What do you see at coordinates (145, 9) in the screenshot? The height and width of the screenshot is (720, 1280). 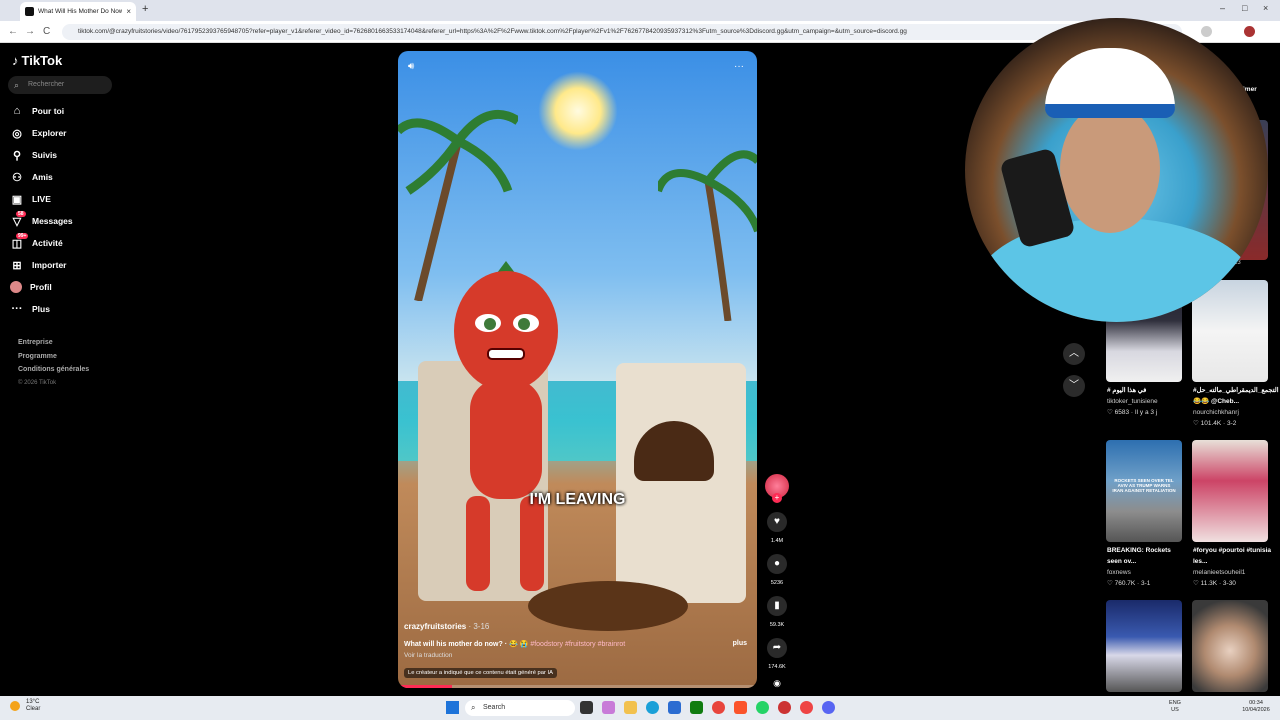 I see `new-tab-button: +` at bounding box center [145, 9].